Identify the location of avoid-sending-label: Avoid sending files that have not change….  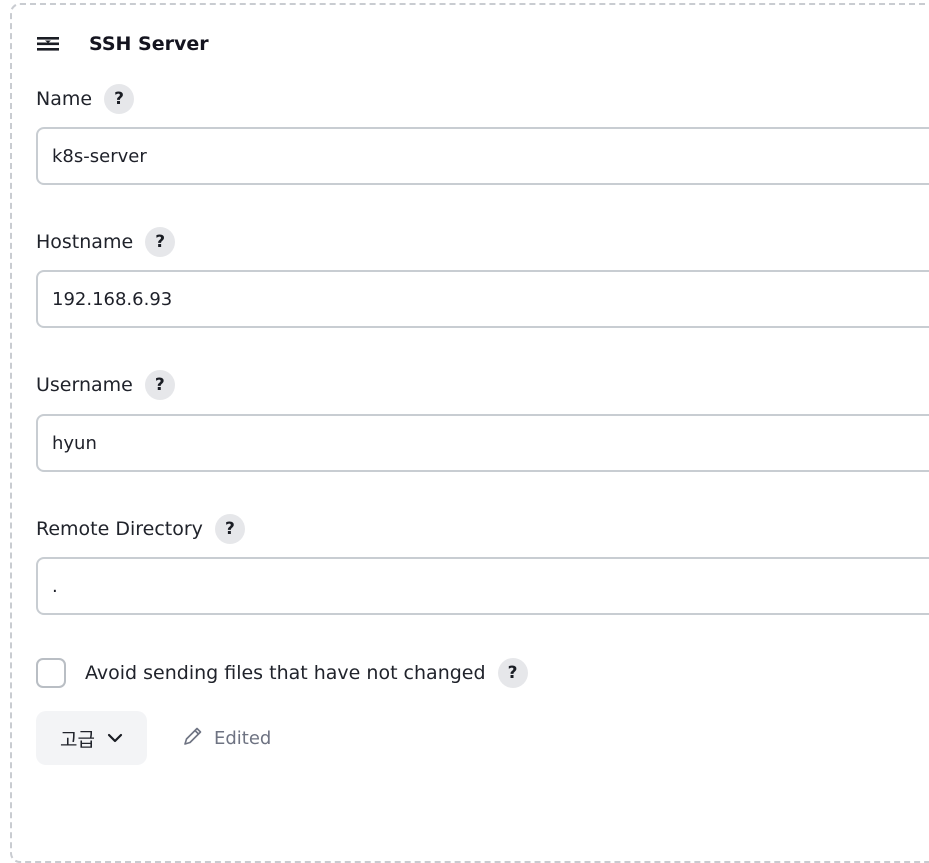
(285, 673).